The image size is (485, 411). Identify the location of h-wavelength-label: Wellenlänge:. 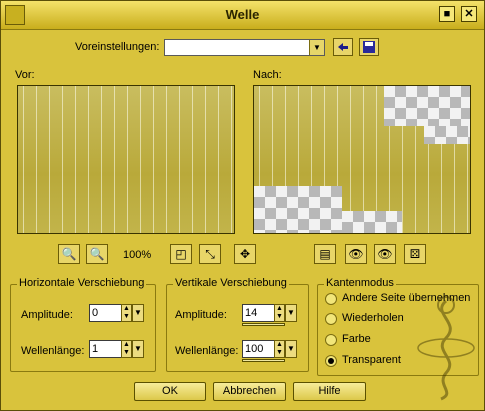
(53, 351).